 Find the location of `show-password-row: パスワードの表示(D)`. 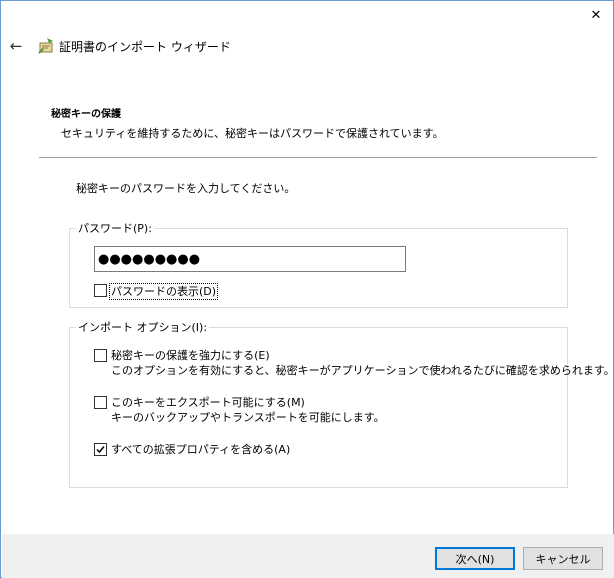

show-password-row: パスワードの表示(D) is located at coordinates (156, 291).